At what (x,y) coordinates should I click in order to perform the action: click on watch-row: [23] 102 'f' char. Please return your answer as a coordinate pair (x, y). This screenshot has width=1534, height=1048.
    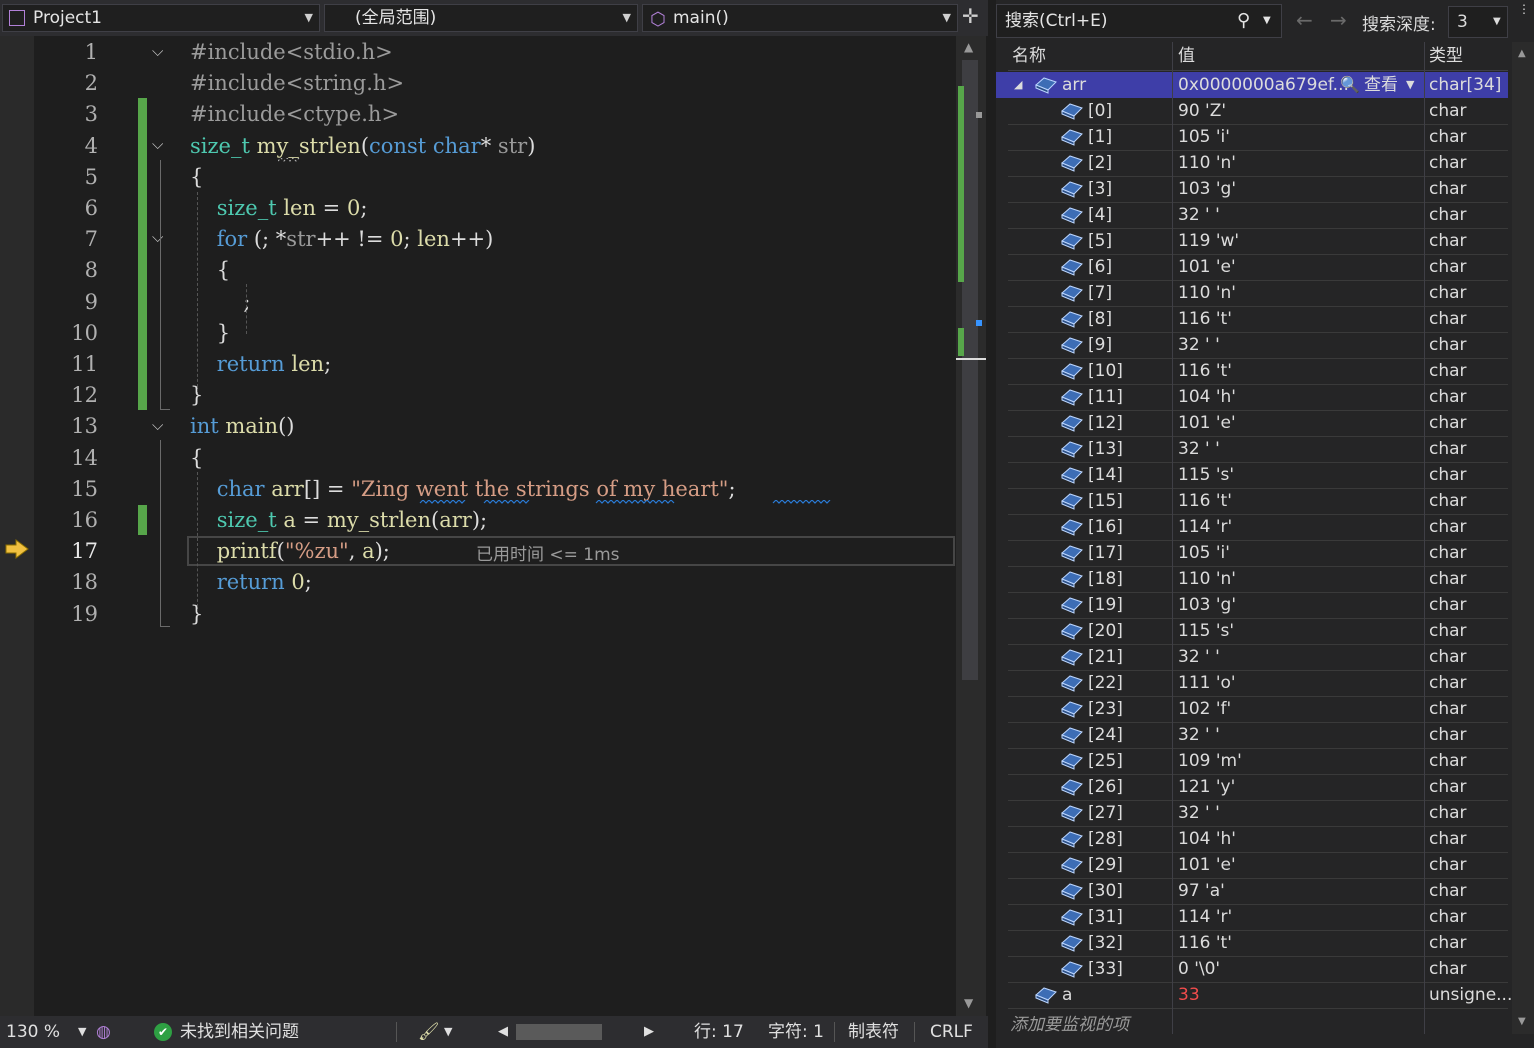
    Looking at the image, I should click on (1258, 709).